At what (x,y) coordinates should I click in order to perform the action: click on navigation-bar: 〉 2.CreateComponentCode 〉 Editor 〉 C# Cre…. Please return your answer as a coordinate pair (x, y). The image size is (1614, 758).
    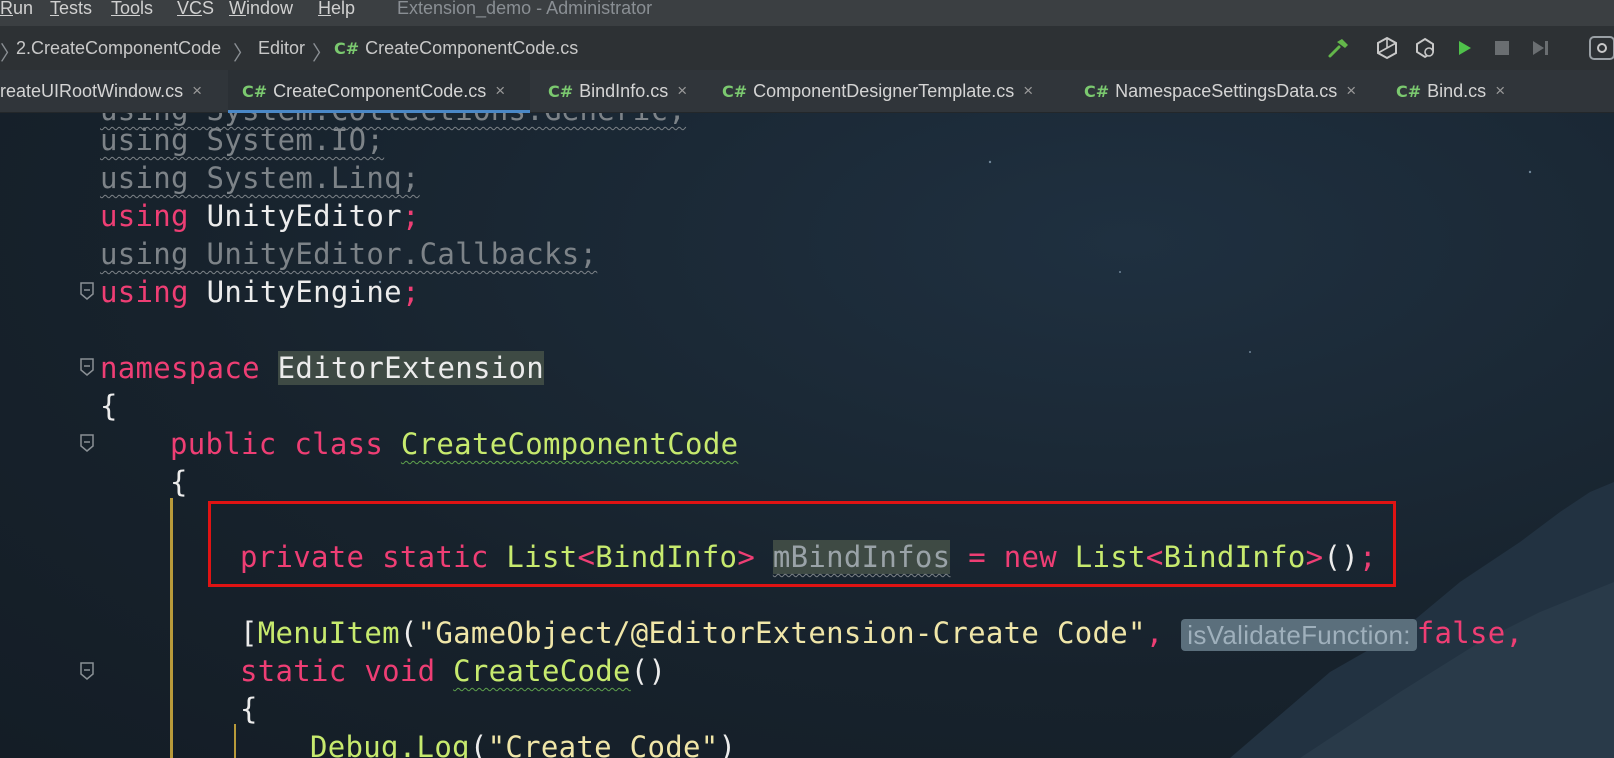
    Looking at the image, I should click on (807, 48).